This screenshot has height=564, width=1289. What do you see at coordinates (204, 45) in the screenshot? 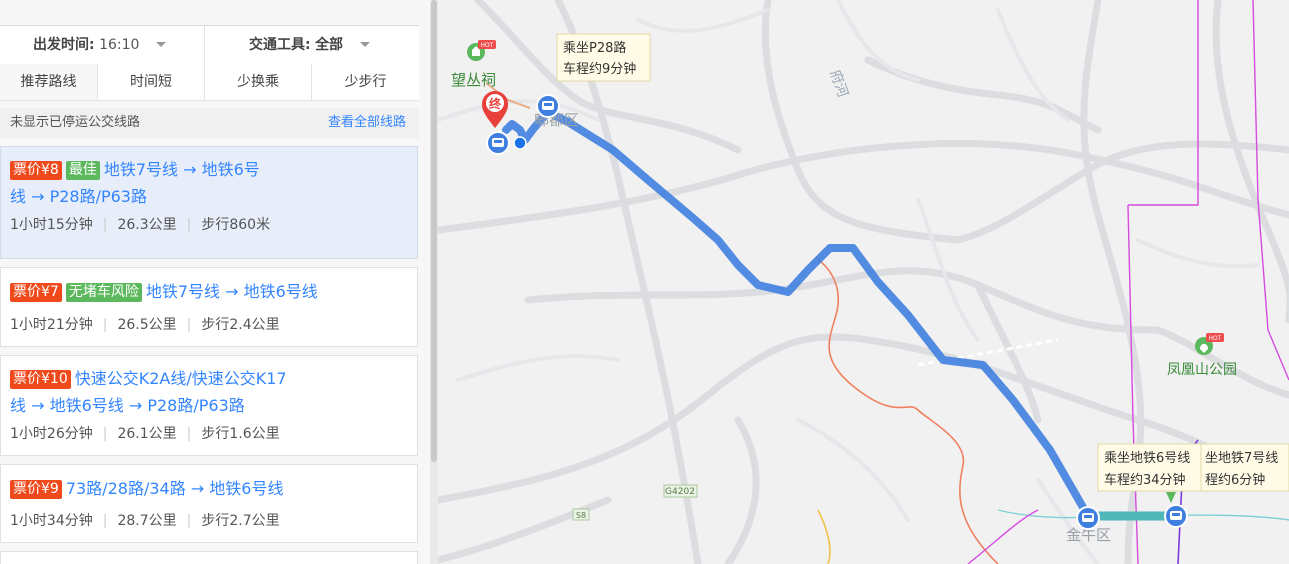
I see `divider` at bounding box center [204, 45].